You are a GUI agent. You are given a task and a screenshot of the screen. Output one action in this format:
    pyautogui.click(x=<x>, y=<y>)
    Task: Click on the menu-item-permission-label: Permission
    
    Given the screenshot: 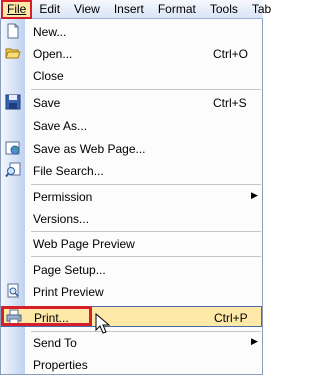 What is the action you would take?
    pyautogui.click(x=63, y=197)
    